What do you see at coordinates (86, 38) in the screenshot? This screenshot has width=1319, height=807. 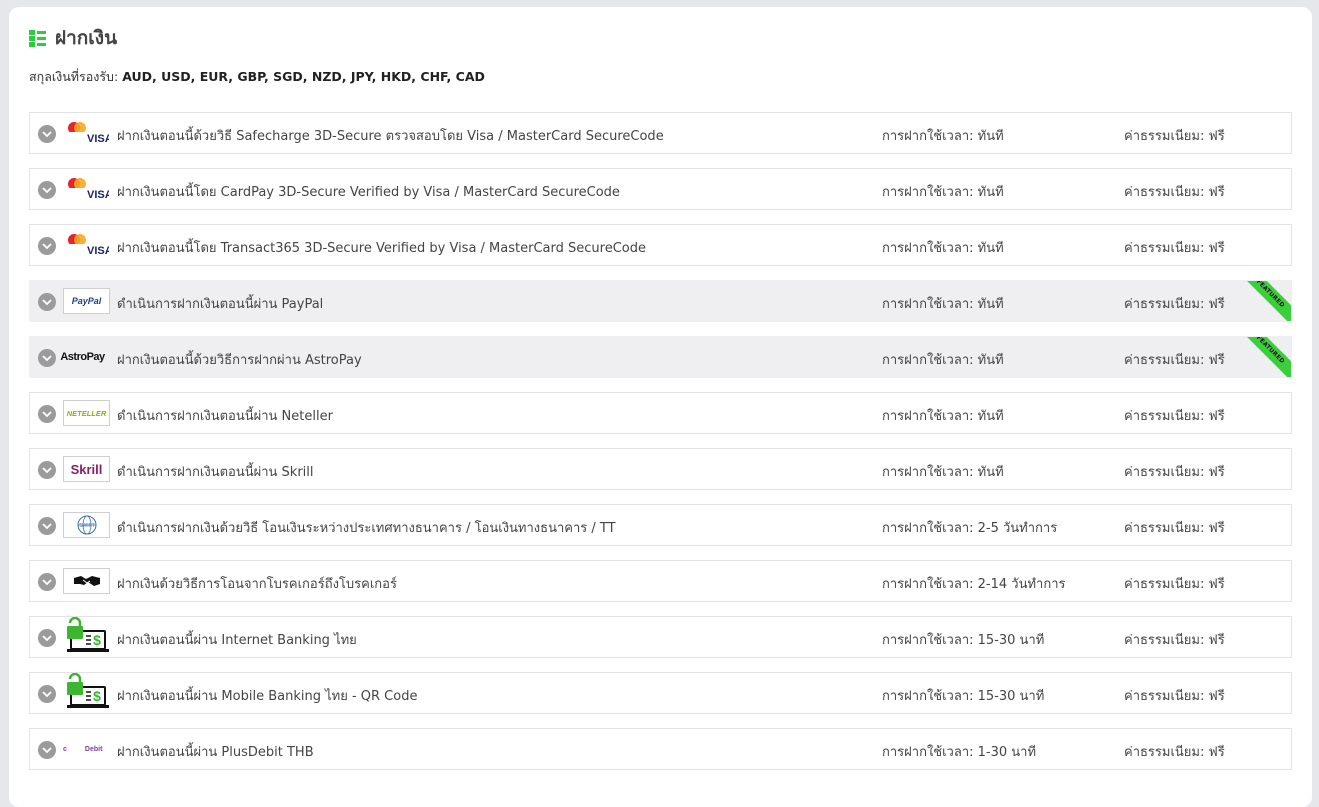 I see `page-title: ฝากเงิน` at bounding box center [86, 38].